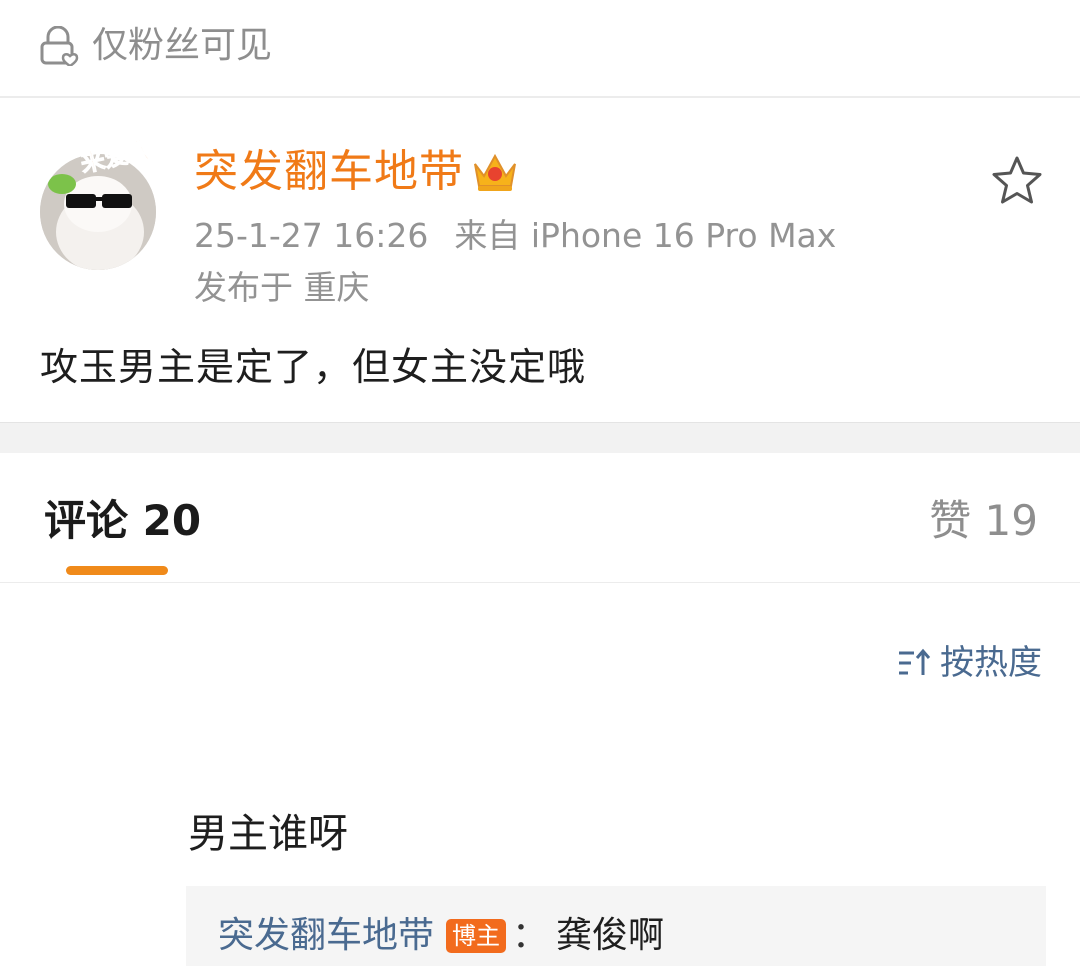 The image size is (1080, 966). I want to click on post-location: 发布于 重庆, so click(282, 287).